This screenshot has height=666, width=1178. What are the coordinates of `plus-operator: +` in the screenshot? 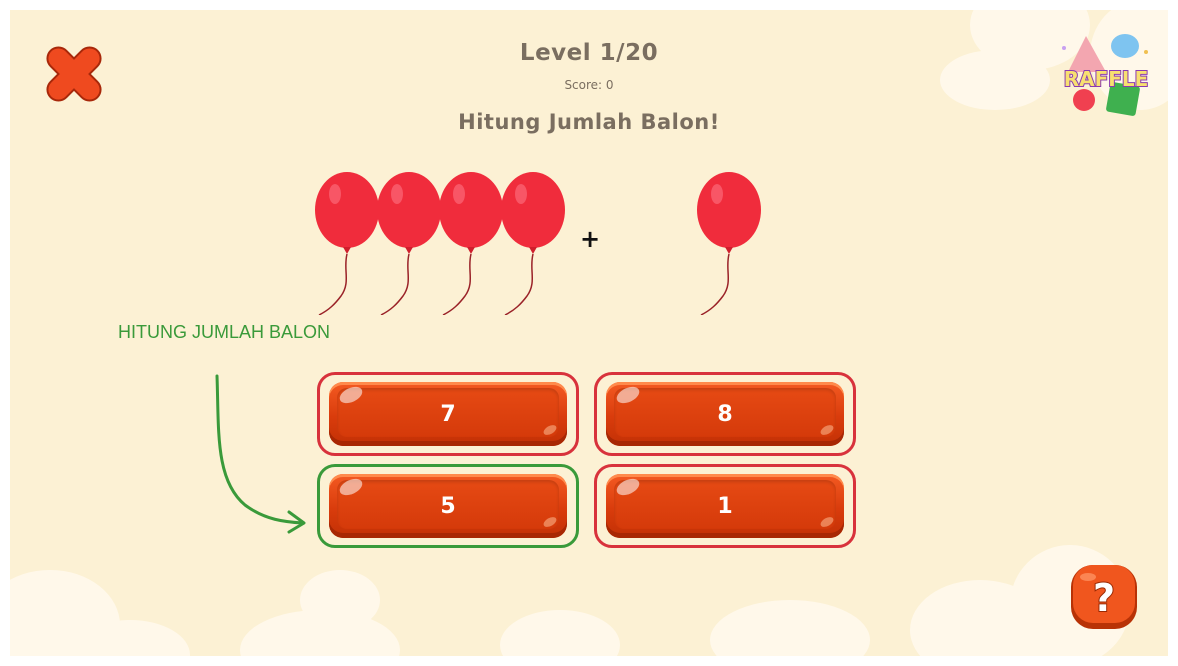 It's located at (590, 239).